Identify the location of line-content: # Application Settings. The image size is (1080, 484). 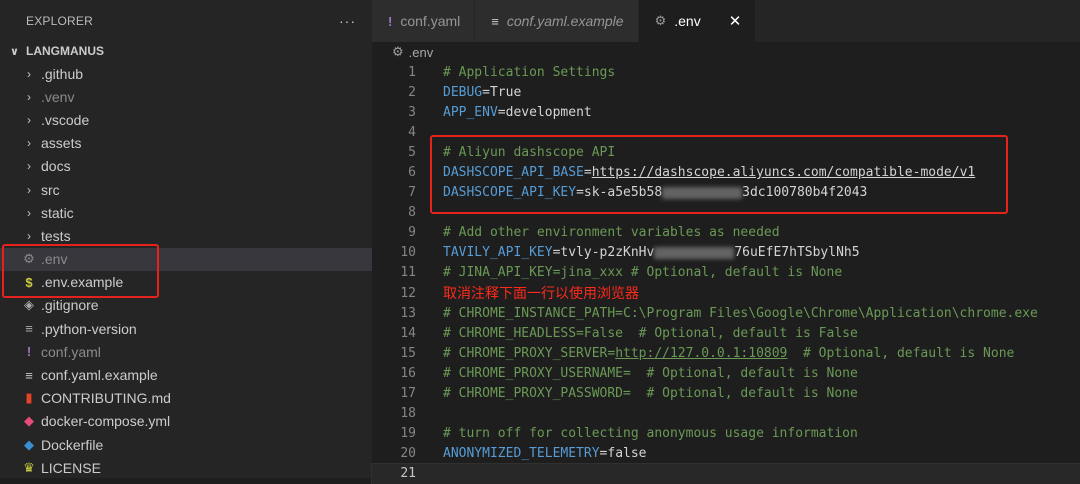
(529, 72).